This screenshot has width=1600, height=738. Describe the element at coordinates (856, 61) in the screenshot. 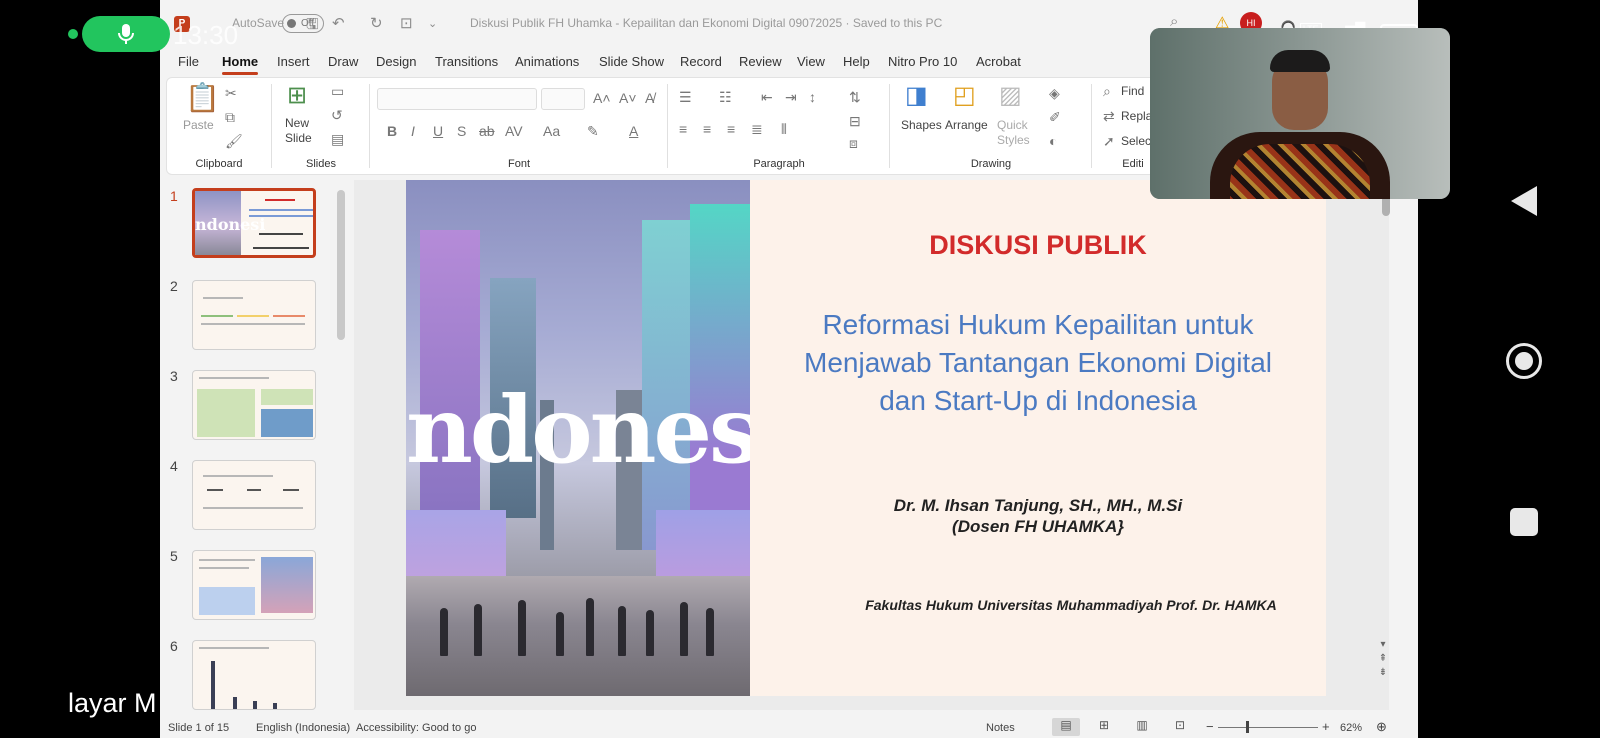

I see `tab-help: Help` at that location.